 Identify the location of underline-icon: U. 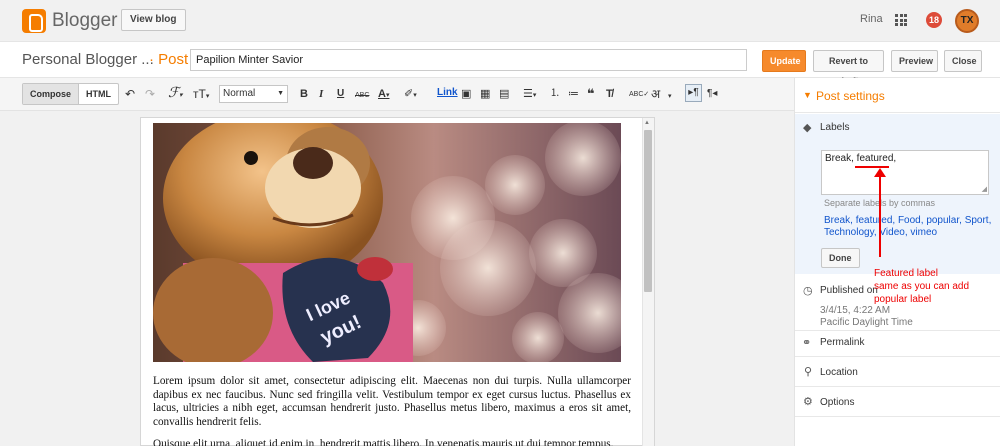
(340, 94).